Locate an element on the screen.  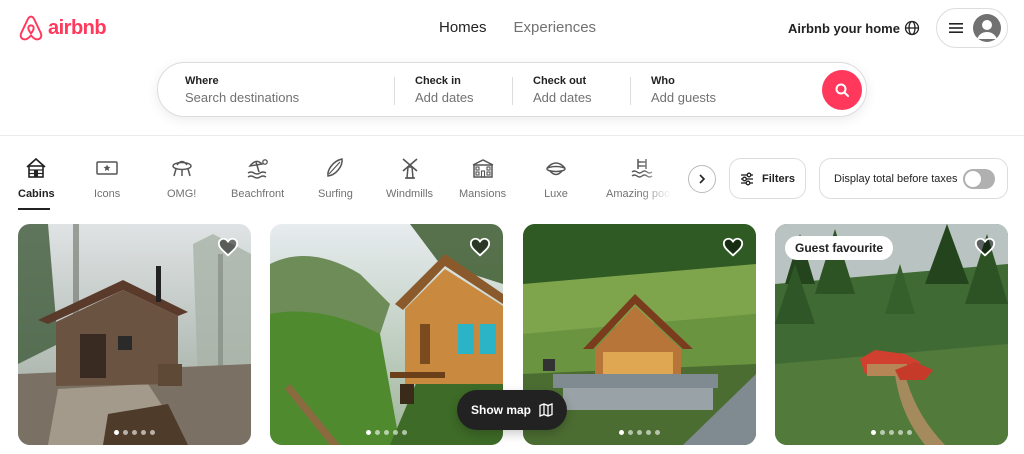
sliders-icon is located at coordinates (746, 178).